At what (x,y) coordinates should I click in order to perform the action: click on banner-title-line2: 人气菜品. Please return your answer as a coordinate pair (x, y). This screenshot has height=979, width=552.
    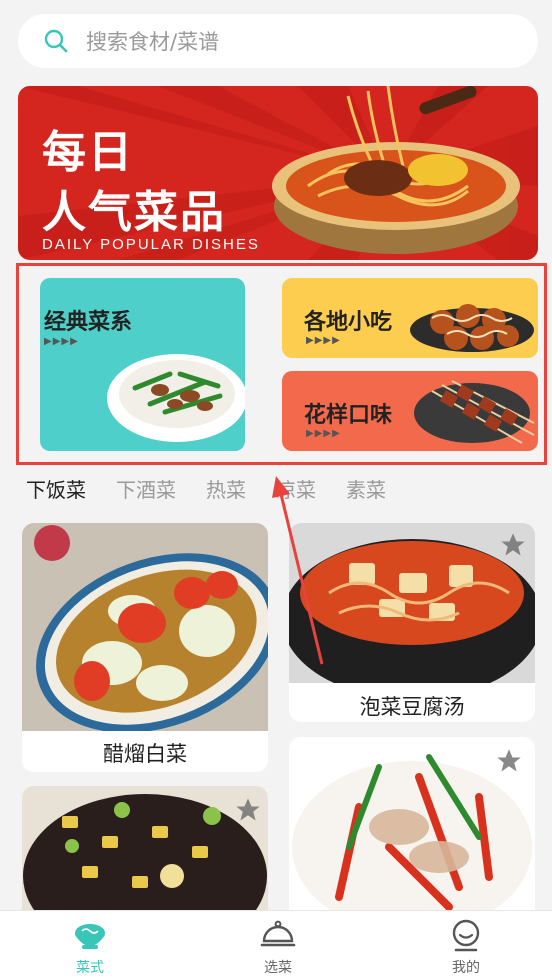
    Looking at the image, I should click on (134, 212).